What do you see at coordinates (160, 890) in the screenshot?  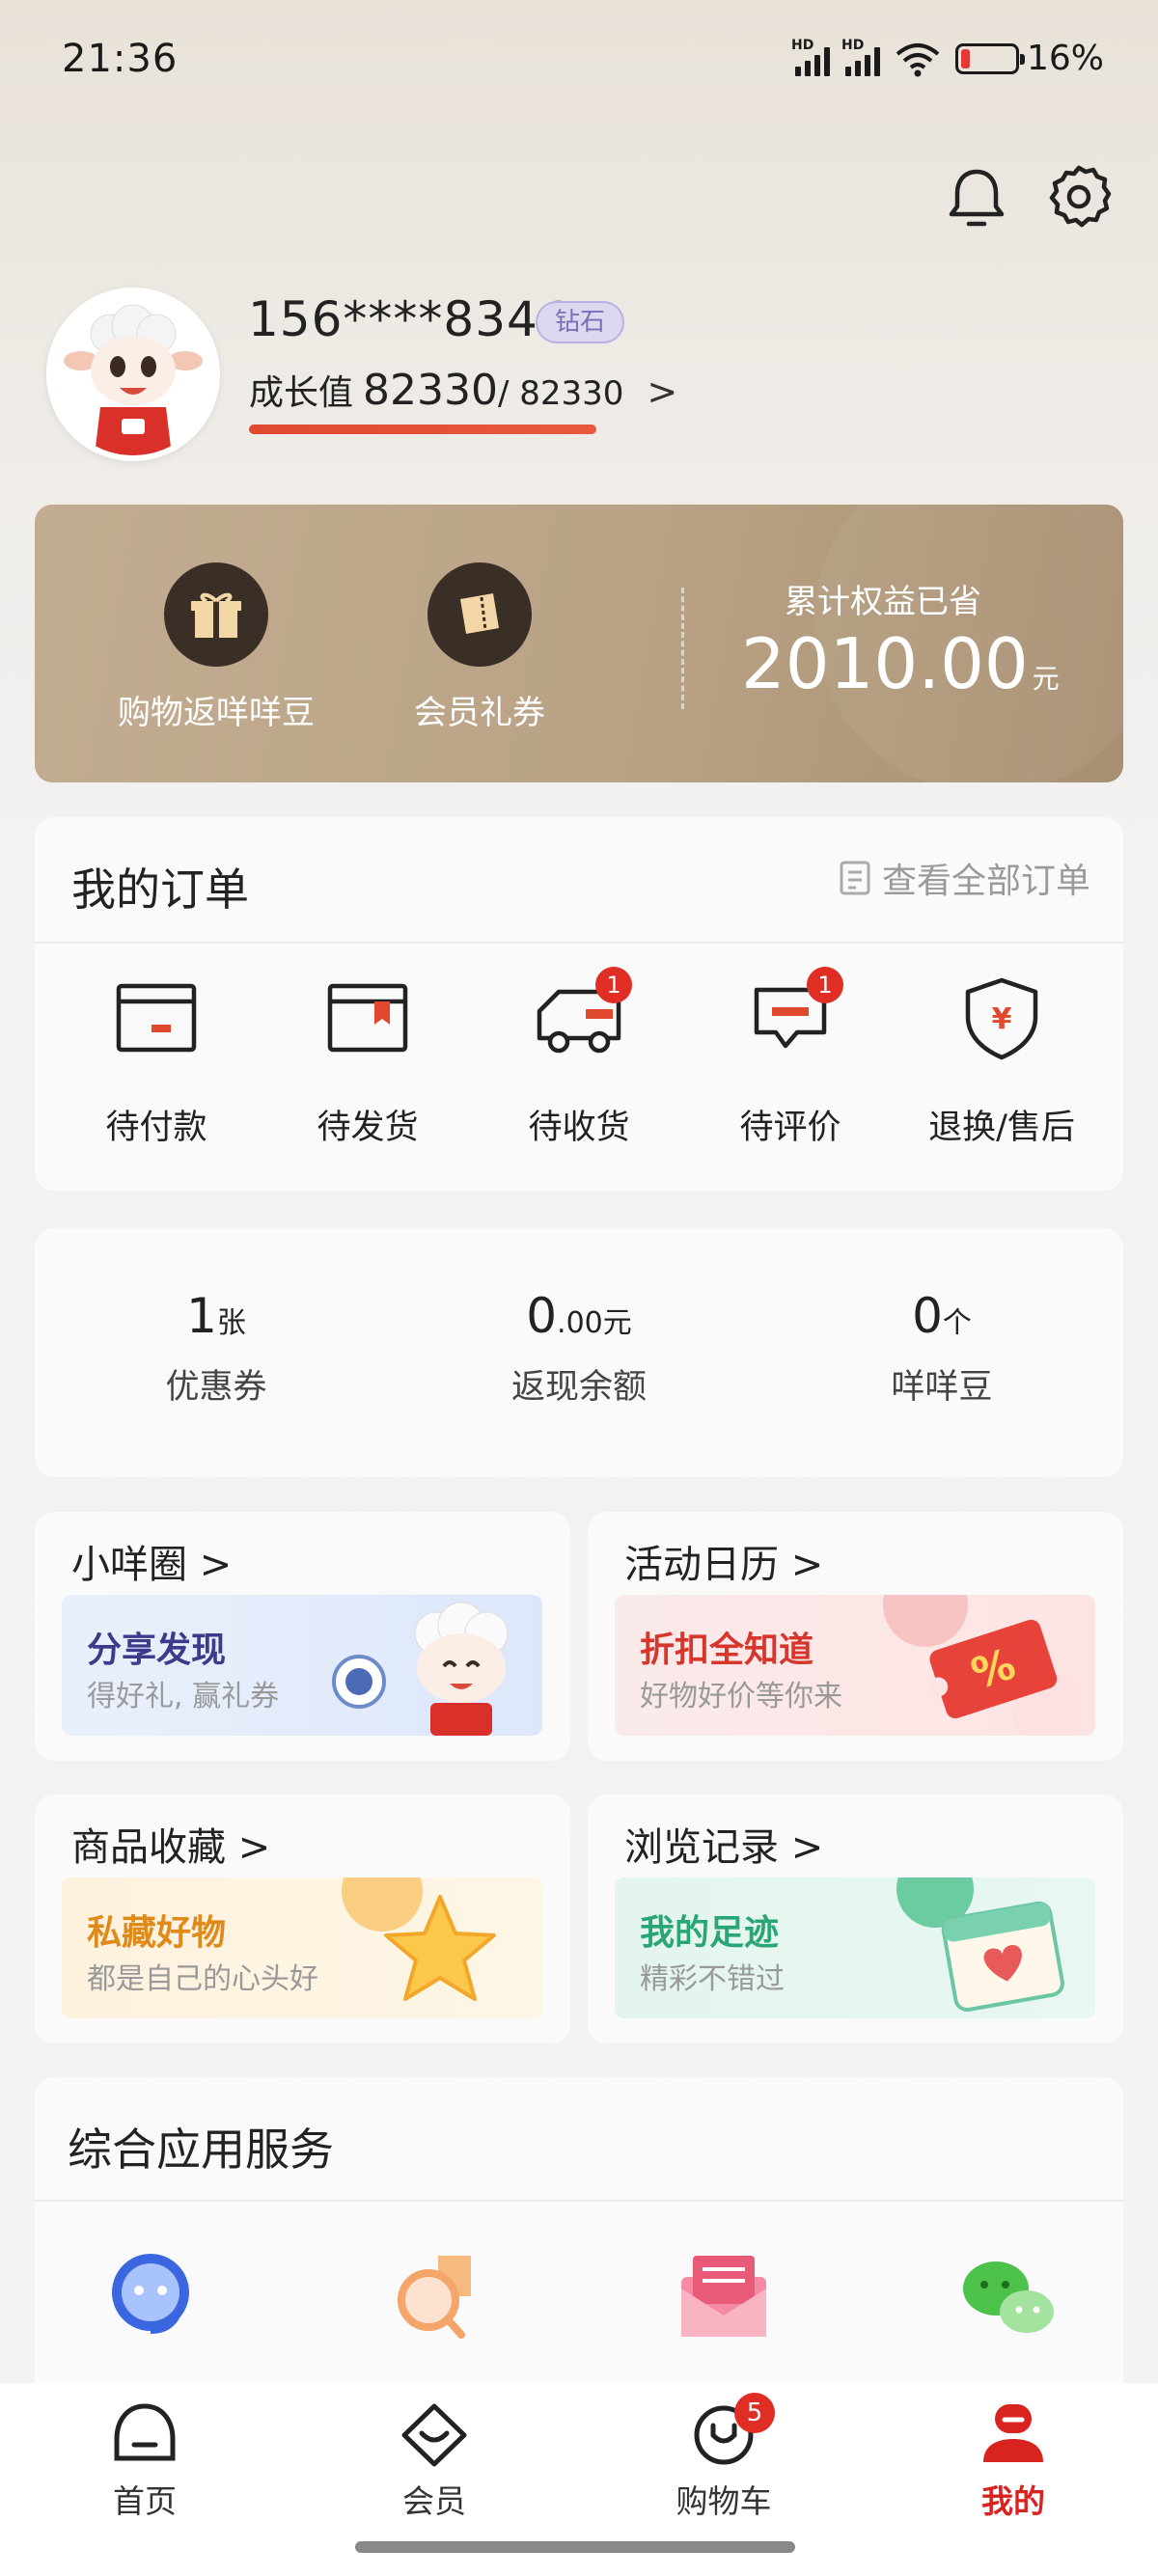 I see `orders-title: 我的订单` at bounding box center [160, 890].